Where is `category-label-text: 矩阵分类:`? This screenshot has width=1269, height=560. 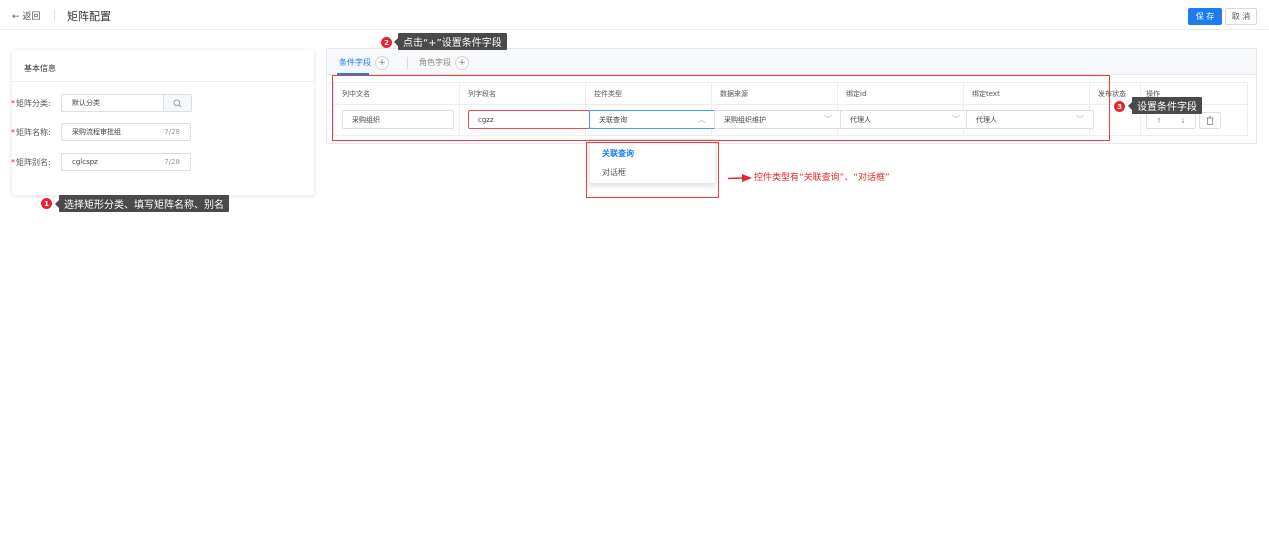
category-label-text: 矩阵分类: is located at coordinates (33, 103).